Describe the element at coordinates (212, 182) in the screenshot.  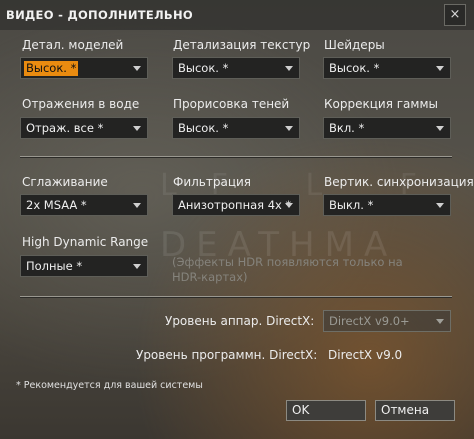
I see `filtering-label: Фильтрация` at that location.